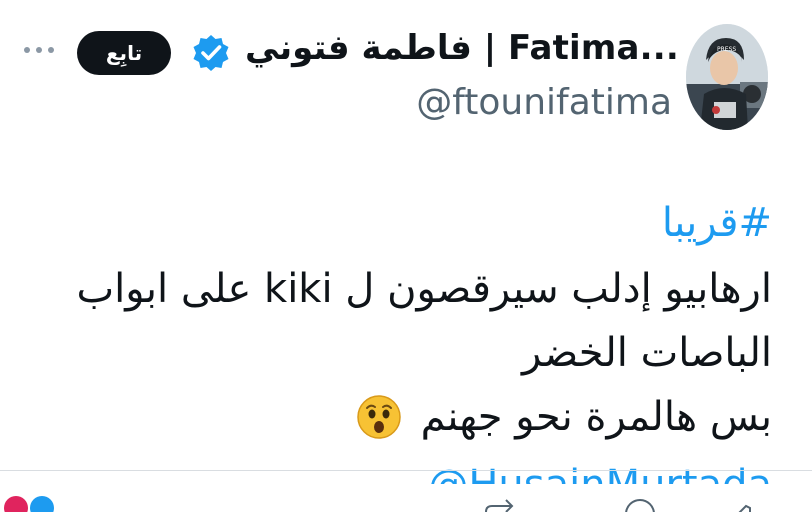 The image size is (812, 512). I want to click on svg-text: PRESS, so click(726, 49).